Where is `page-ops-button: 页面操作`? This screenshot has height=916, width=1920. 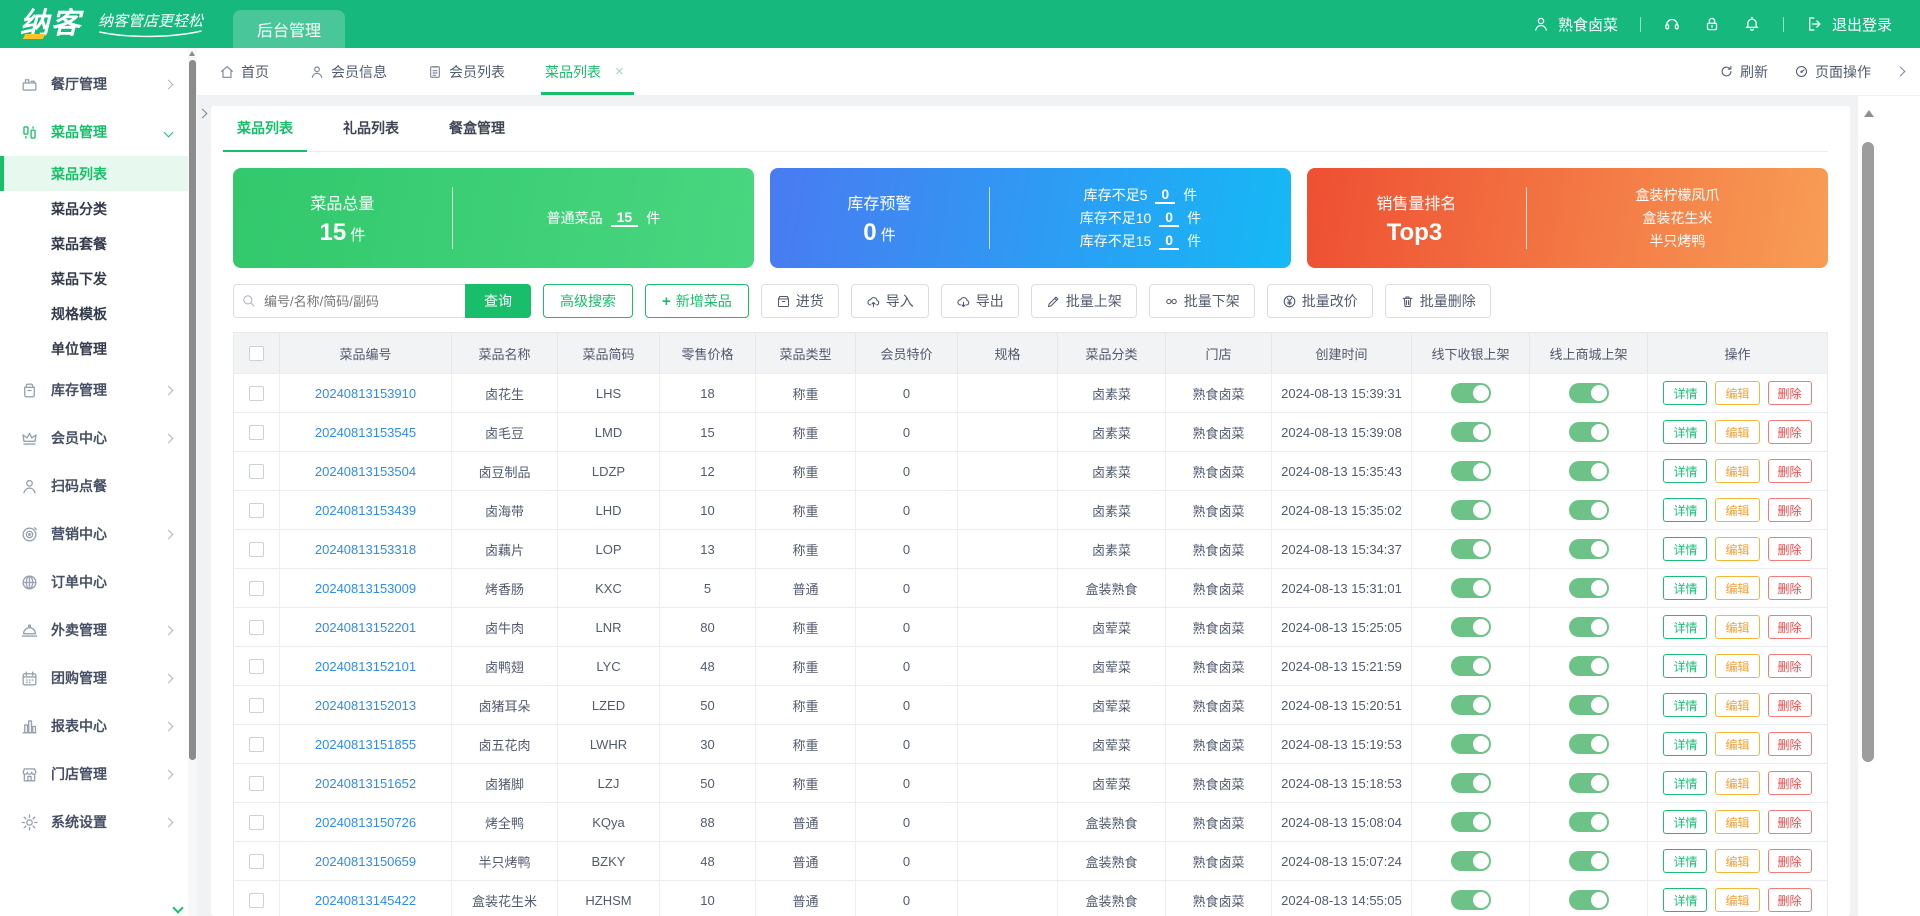 page-ops-button: 页面操作 is located at coordinates (1832, 72).